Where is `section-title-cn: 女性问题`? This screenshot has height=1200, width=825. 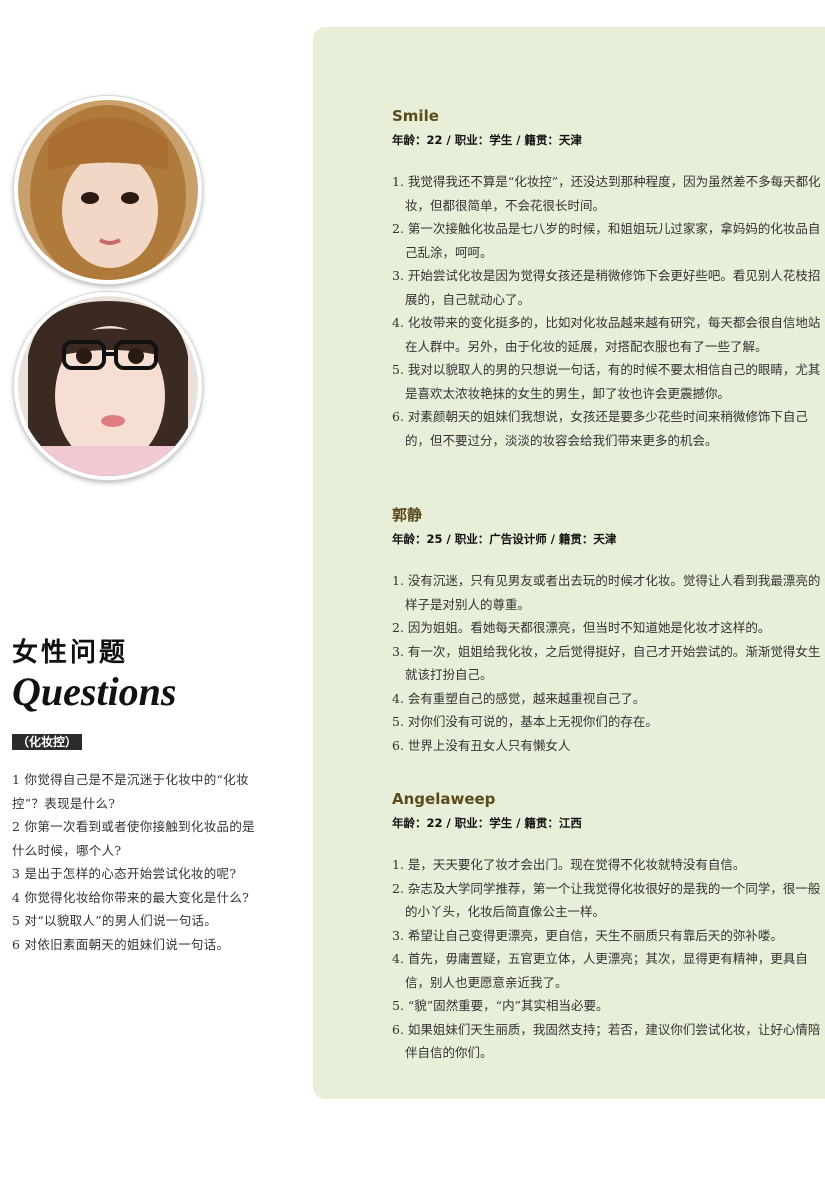
section-title-cn: 女性问题 is located at coordinates (70, 653).